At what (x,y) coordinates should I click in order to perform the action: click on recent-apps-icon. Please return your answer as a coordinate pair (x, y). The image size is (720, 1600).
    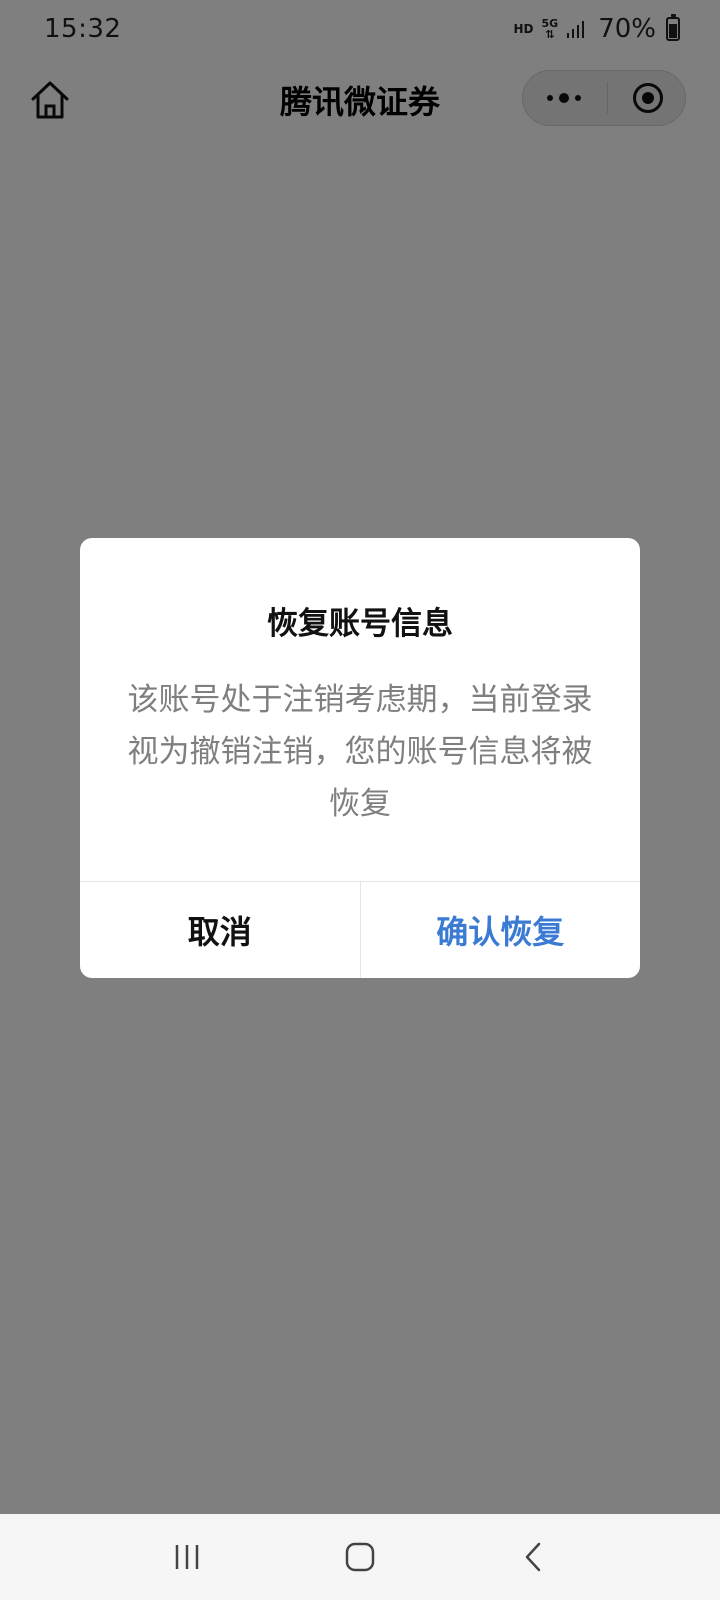
    Looking at the image, I should click on (186, 1557).